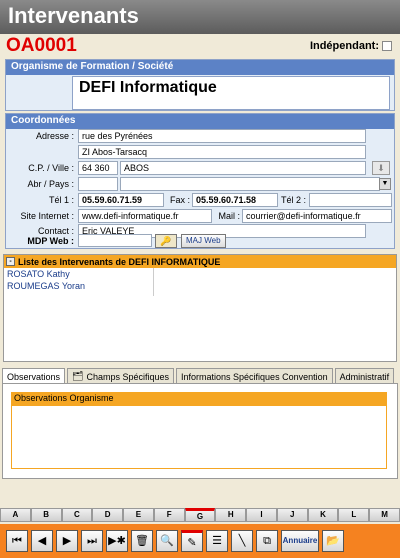  I want to click on independant-label: Indépendant:, so click(344, 46).